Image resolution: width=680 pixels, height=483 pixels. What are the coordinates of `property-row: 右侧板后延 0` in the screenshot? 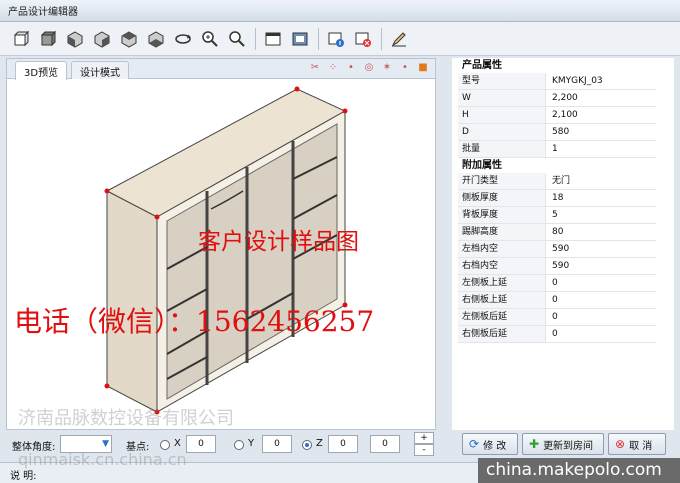 It's located at (557, 334).